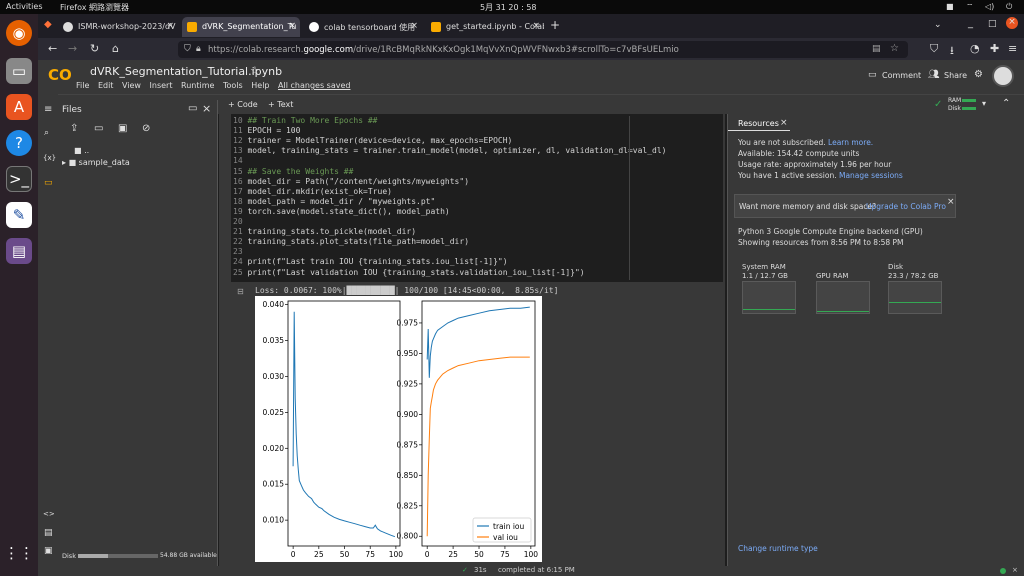  Describe the element at coordinates (969, 100) in the screenshot. I see `ram-meter` at that location.